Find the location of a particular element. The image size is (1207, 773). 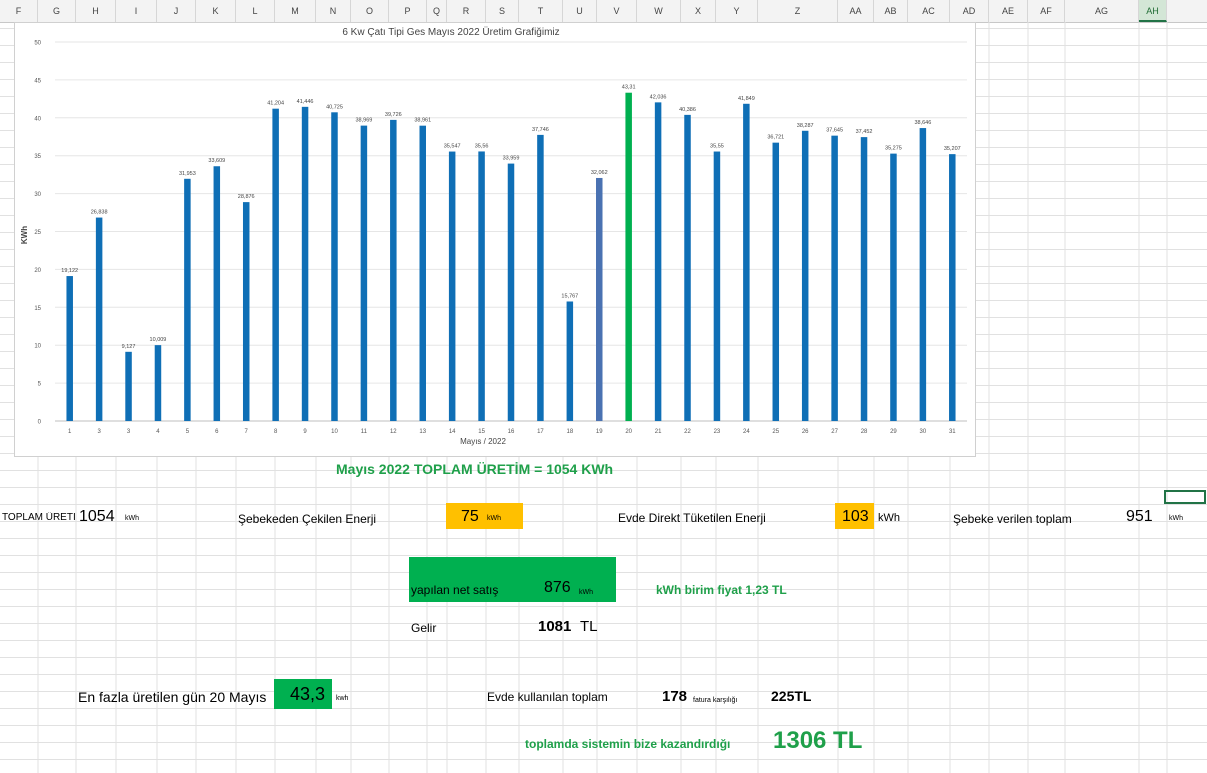

x-tick-label: 9 is located at coordinates (305, 432).